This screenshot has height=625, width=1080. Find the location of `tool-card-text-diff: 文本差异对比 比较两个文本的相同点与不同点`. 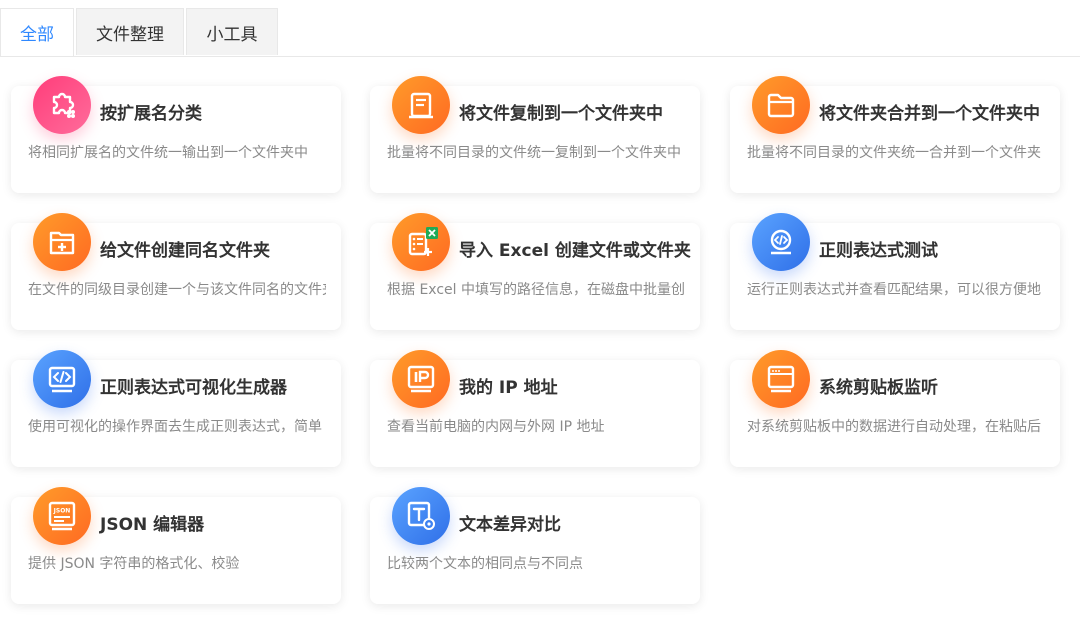

tool-card-text-diff: 文本差异对比 比较两个文本的相同点与不同点 is located at coordinates (535, 545).